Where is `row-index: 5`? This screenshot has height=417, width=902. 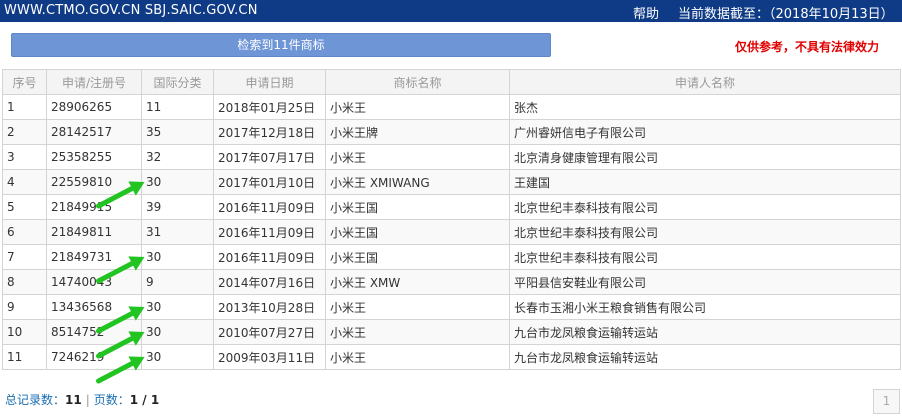
row-index: 5 is located at coordinates (24, 207).